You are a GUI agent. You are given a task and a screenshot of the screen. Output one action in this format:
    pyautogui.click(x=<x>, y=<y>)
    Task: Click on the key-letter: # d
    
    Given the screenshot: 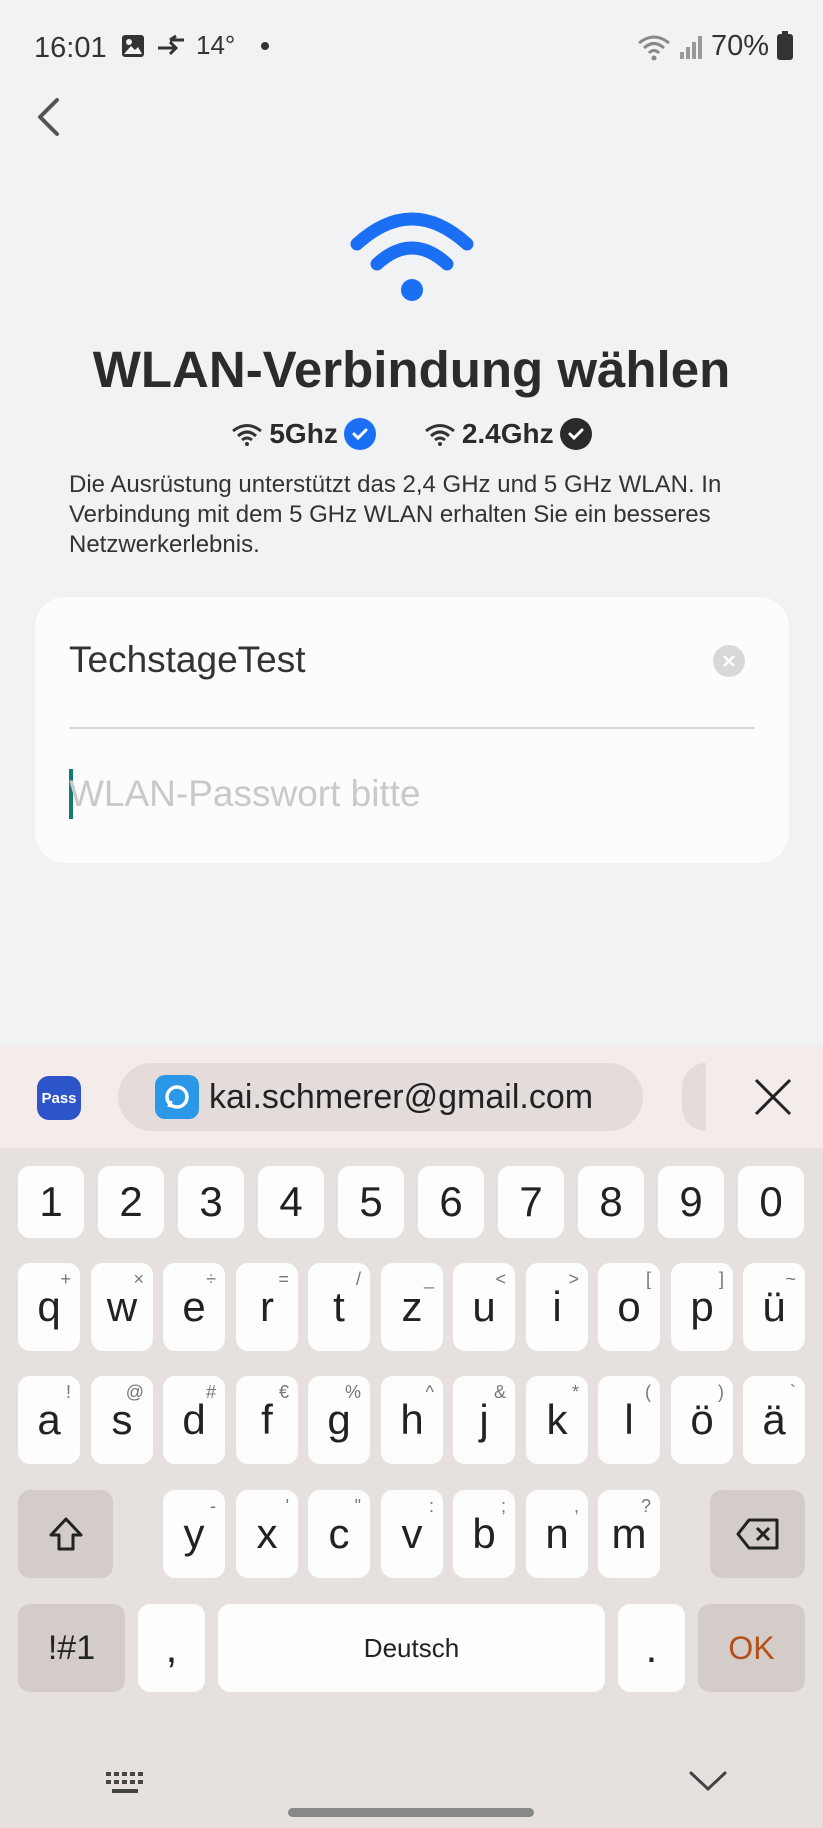 What is the action you would take?
    pyautogui.click(x=194, y=1420)
    